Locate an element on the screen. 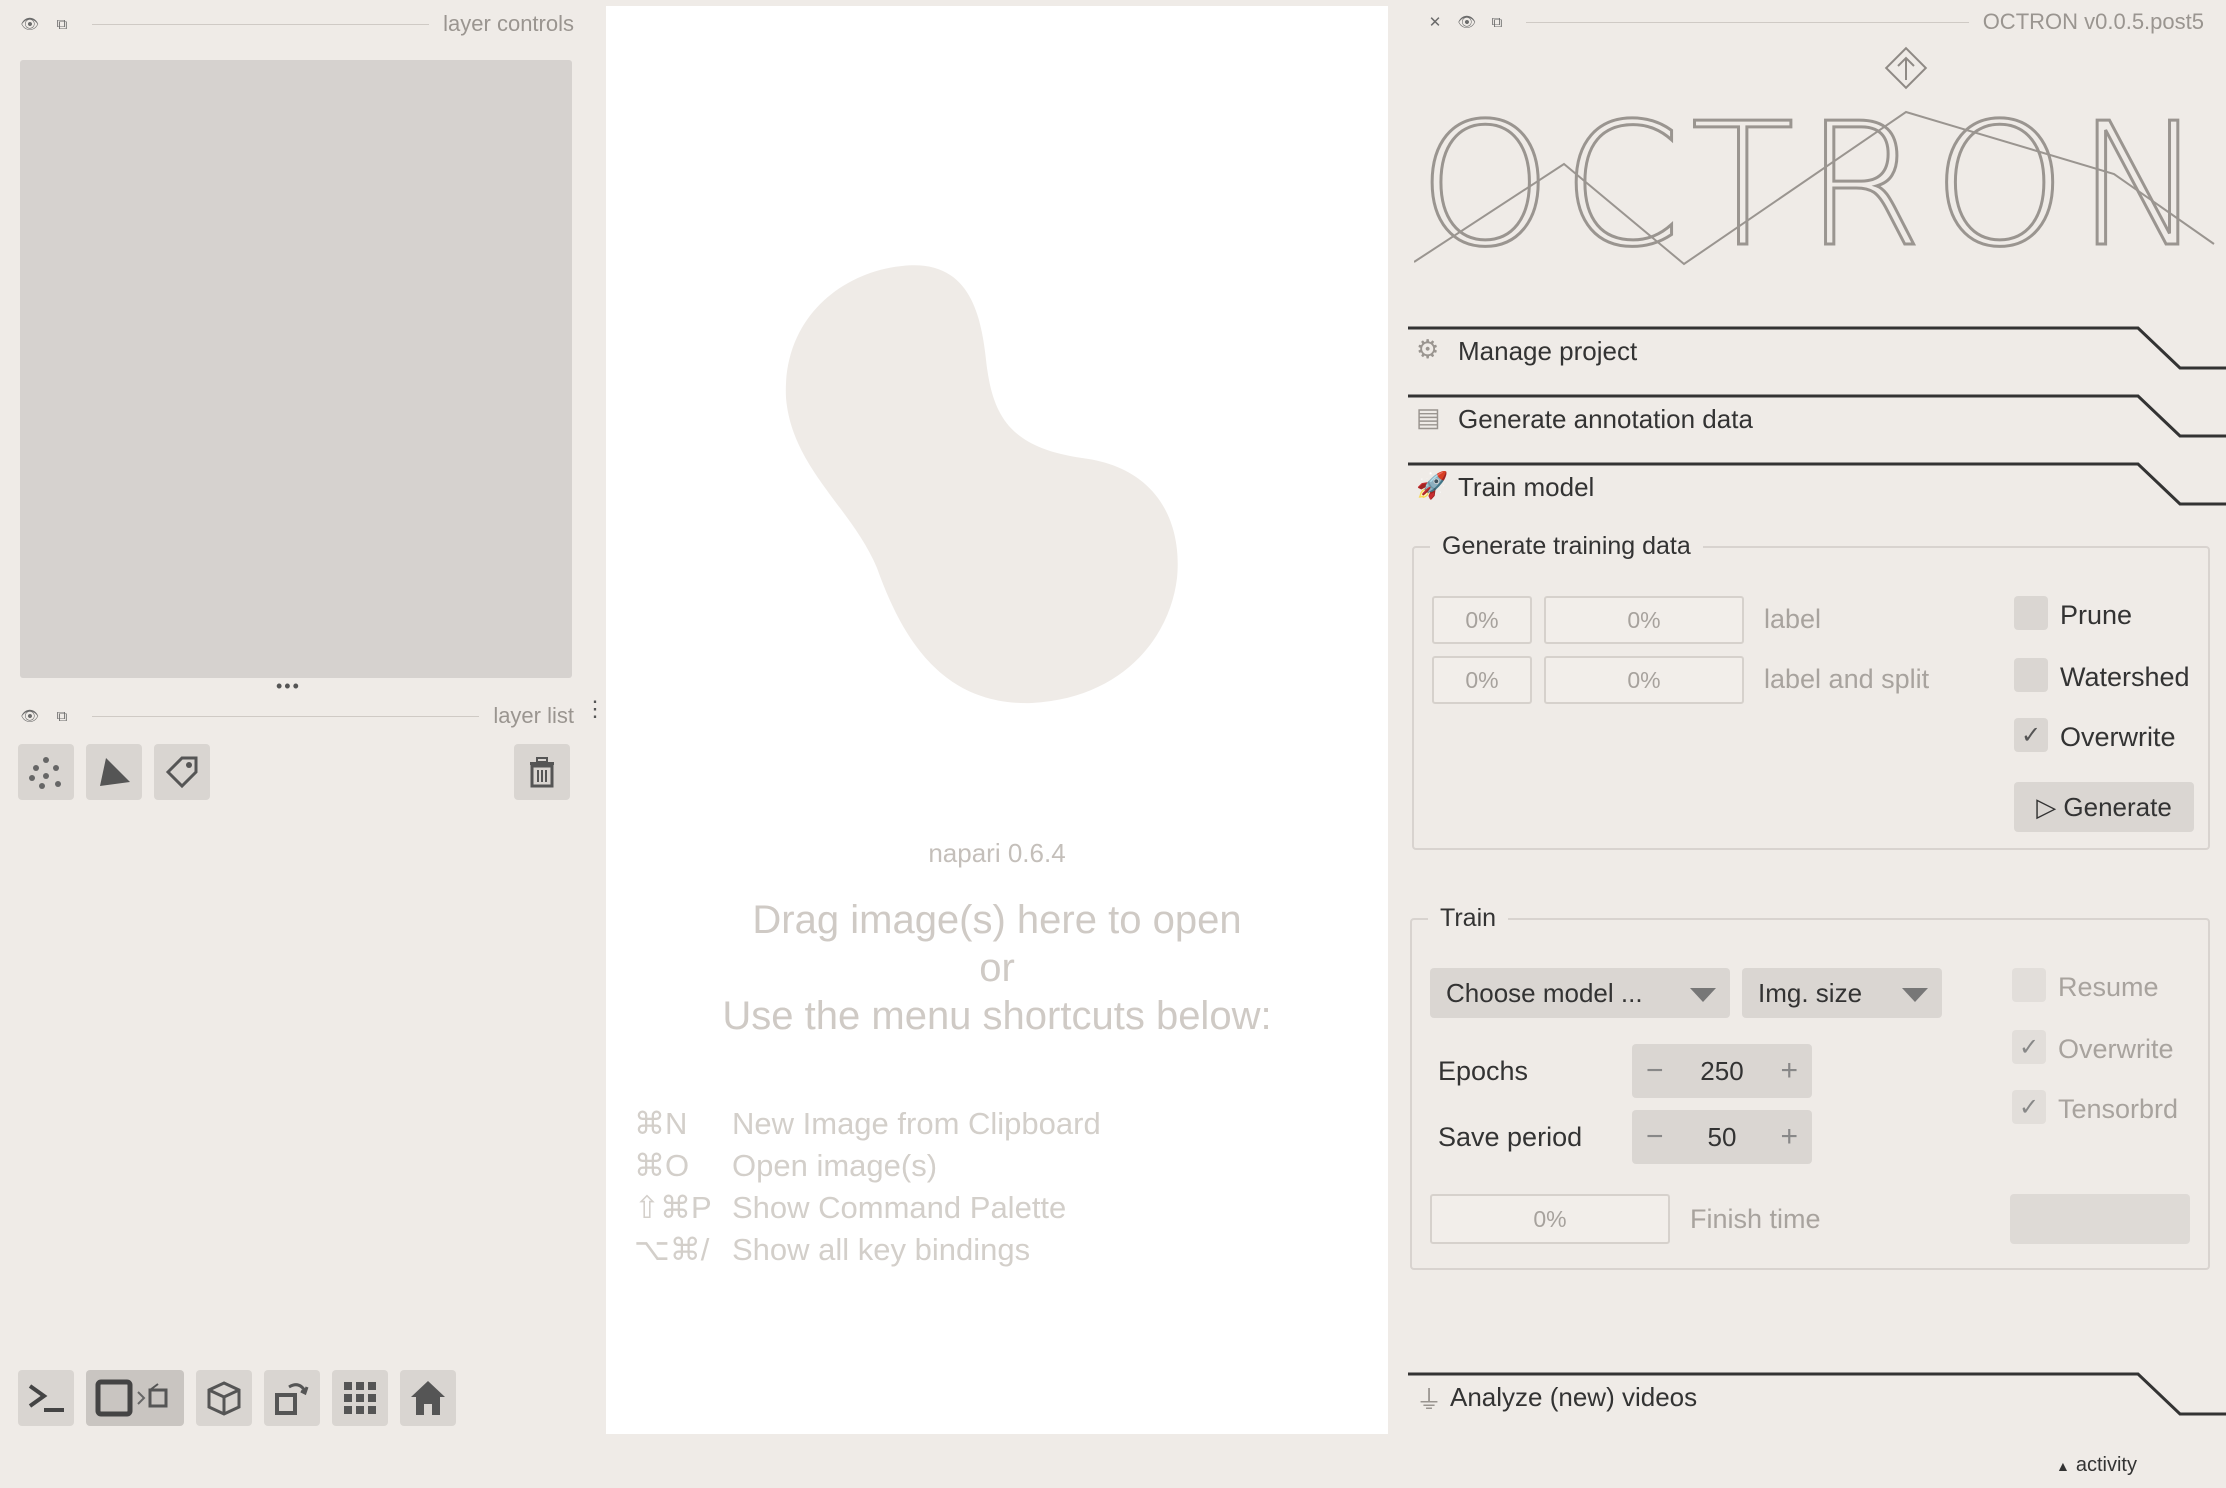  drag-instruction-line2: or is located at coordinates (997, 968).